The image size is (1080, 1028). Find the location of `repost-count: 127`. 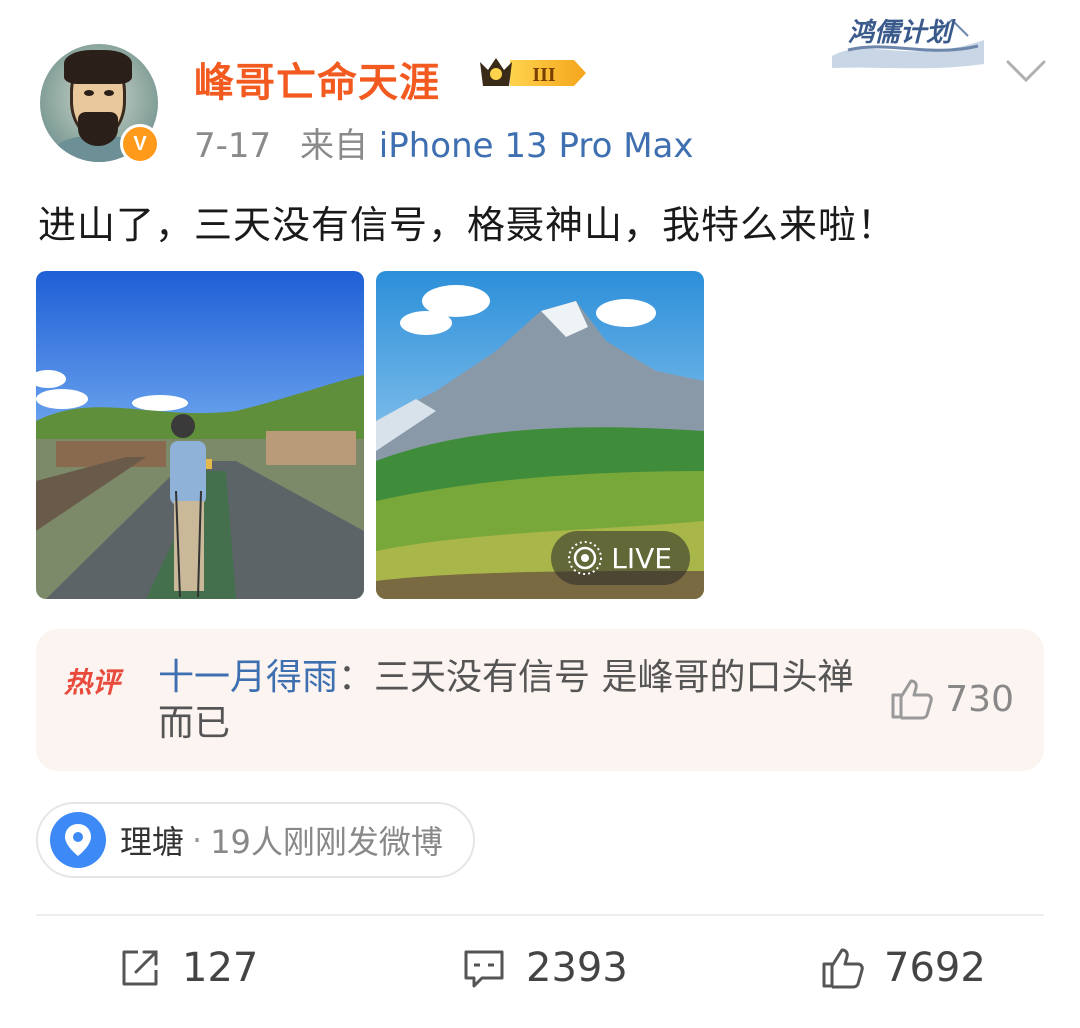

repost-count: 127 is located at coordinates (220, 968).